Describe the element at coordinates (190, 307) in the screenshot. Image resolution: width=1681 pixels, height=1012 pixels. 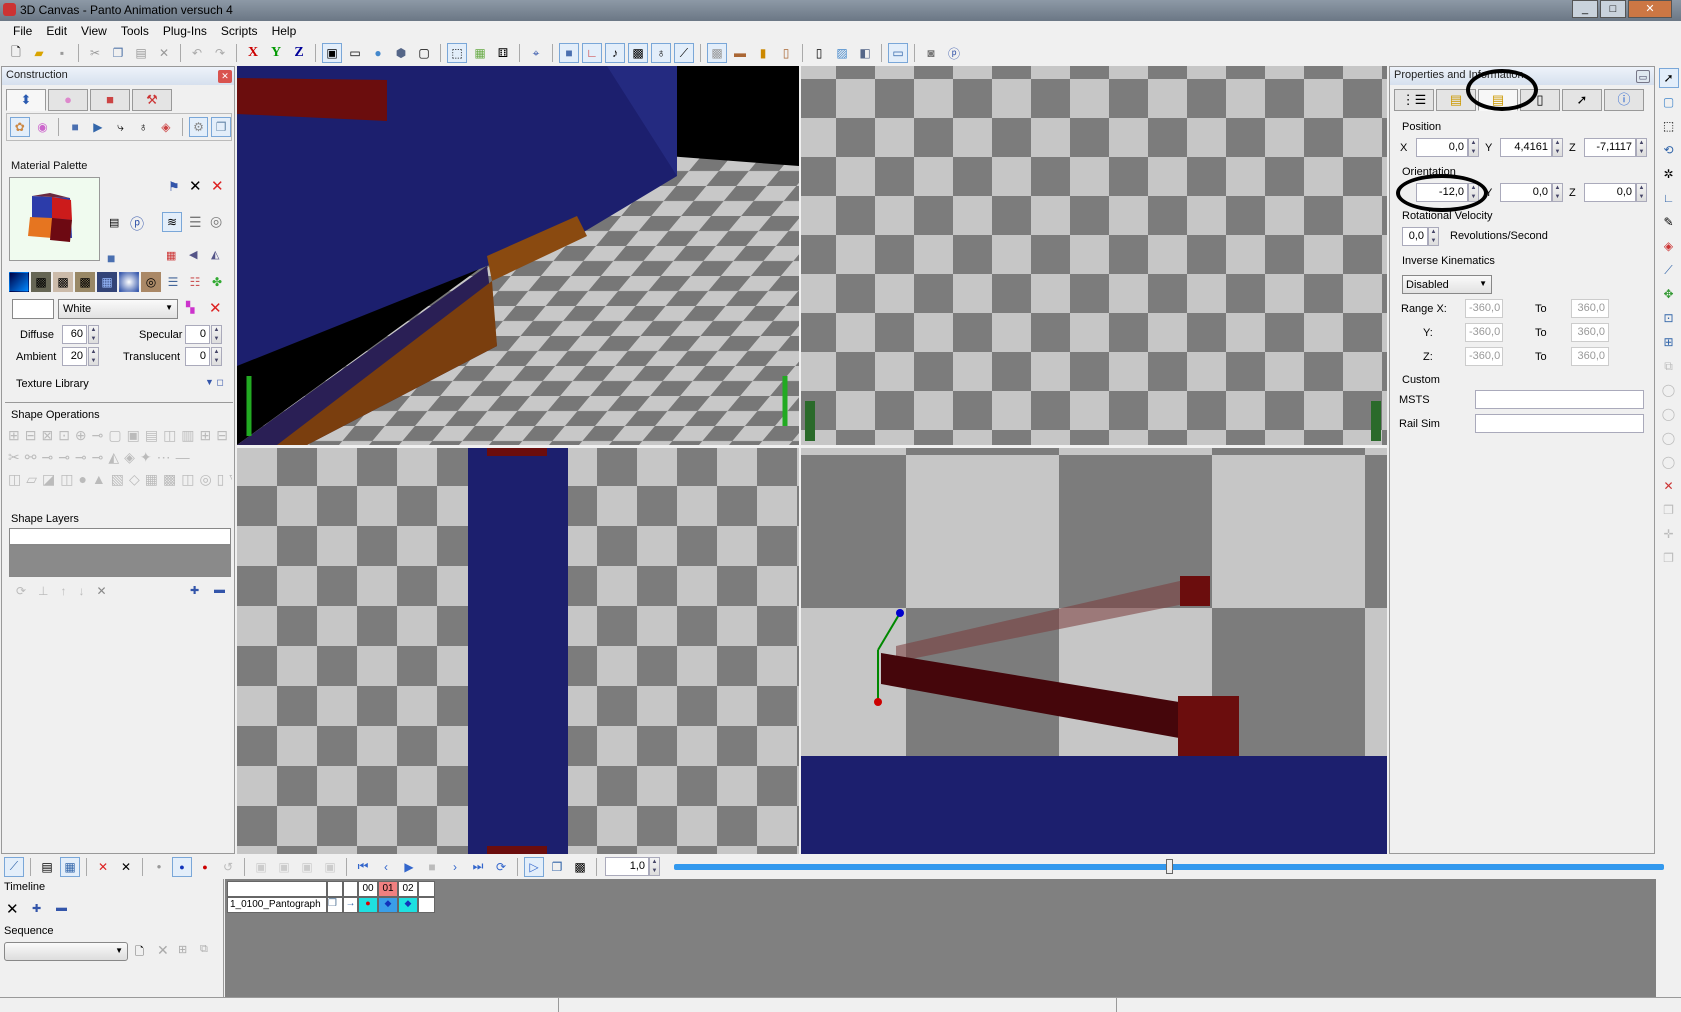
I see `color-grid-icon: ▚` at that location.